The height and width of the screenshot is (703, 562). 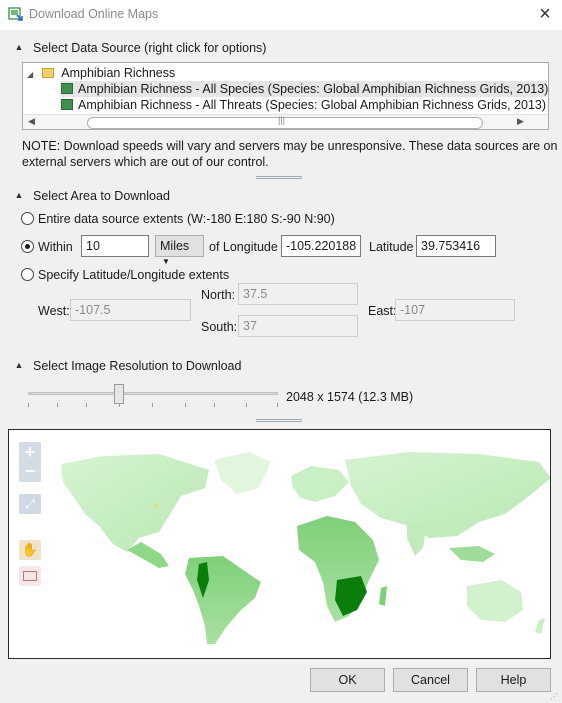 I want to click on east-input: -107, so click(x=455, y=310).